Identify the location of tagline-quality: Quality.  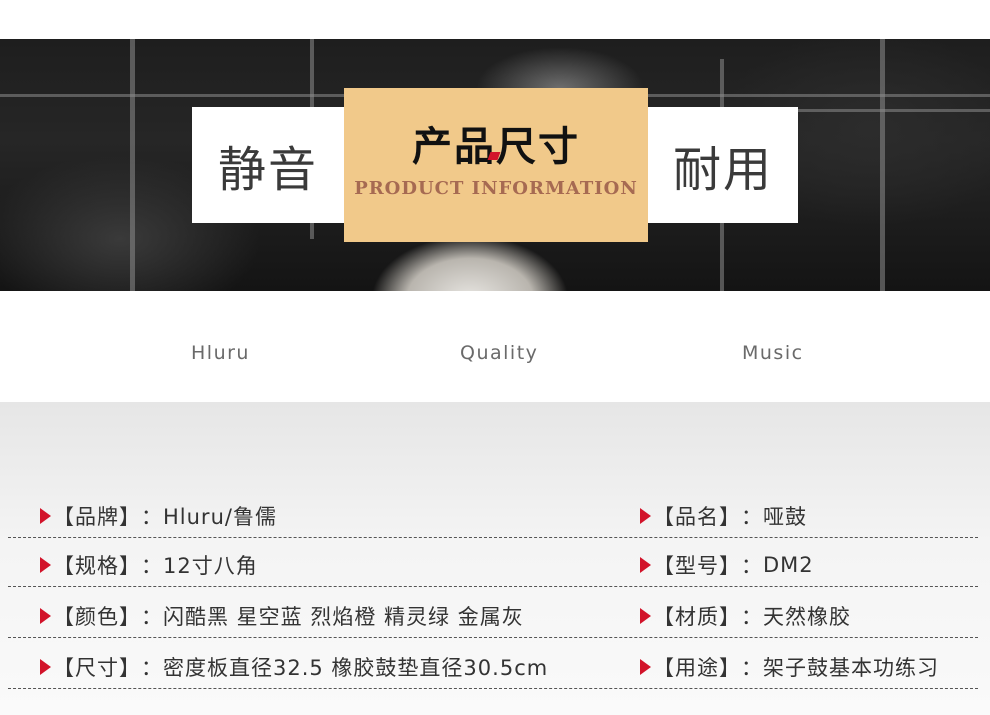
(499, 353).